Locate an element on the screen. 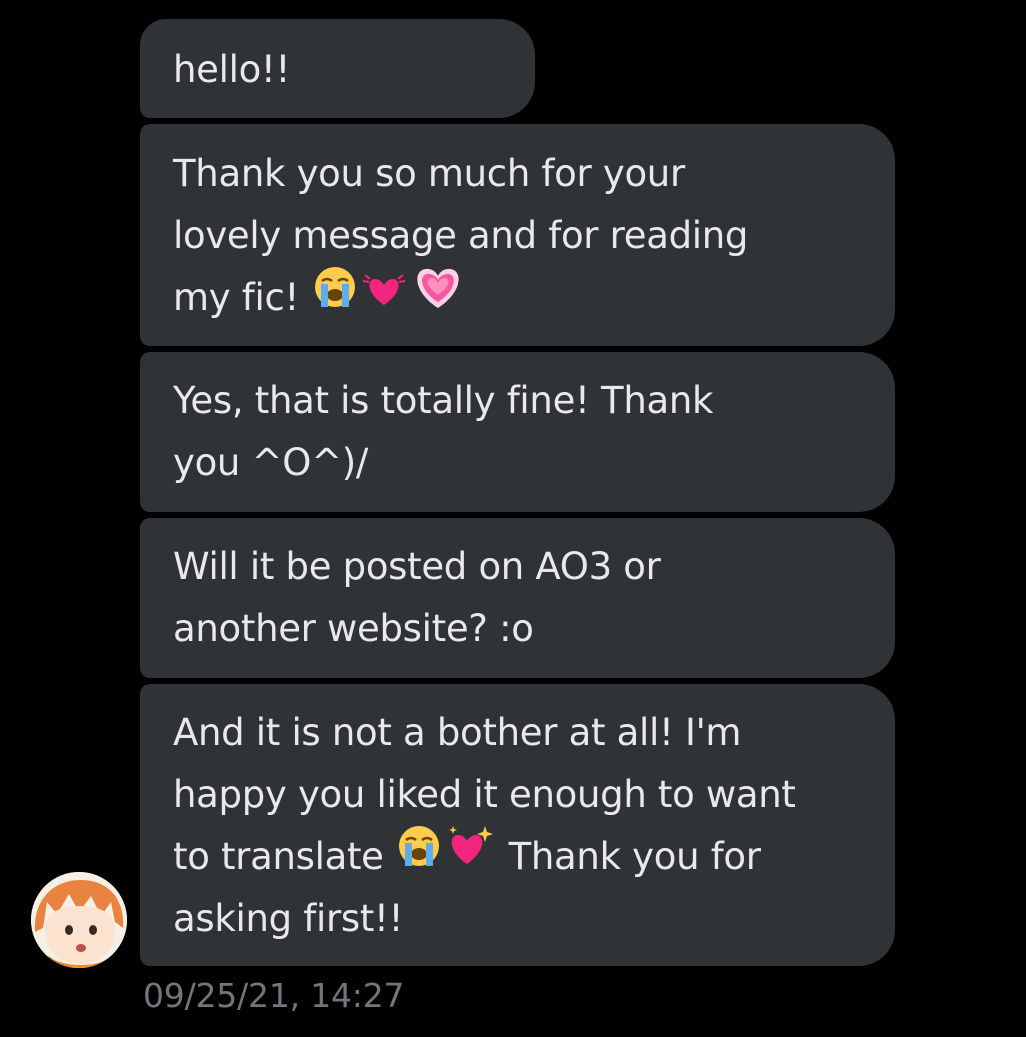  message-text: happy you liked it enough to want is located at coordinates (484, 794).